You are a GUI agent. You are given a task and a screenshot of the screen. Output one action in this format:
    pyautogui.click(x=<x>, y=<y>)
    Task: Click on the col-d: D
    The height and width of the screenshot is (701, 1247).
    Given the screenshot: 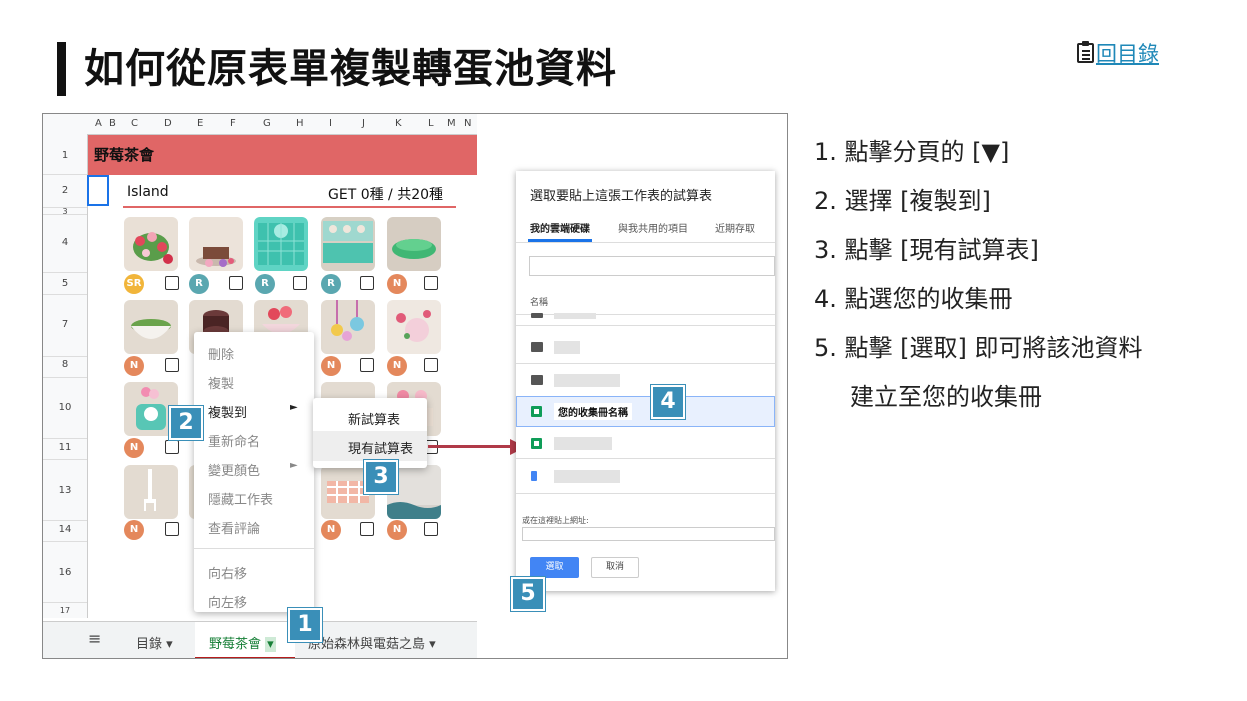 What is the action you would take?
    pyautogui.click(x=168, y=123)
    